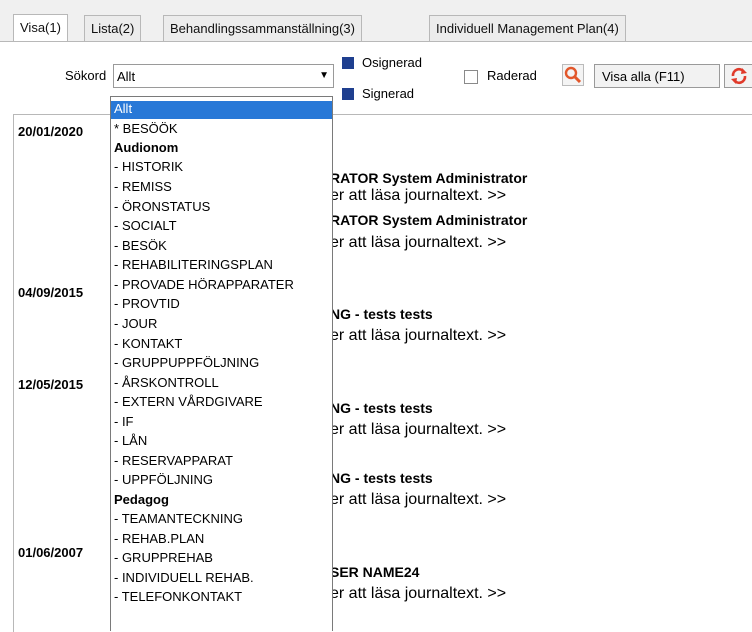 This screenshot has height=632, width=752. What do you see at coordinates (221, 520) in the screenshot?
I see `dropdown-option: - TEAMANTECKNING` at bounding box center [221, 520].